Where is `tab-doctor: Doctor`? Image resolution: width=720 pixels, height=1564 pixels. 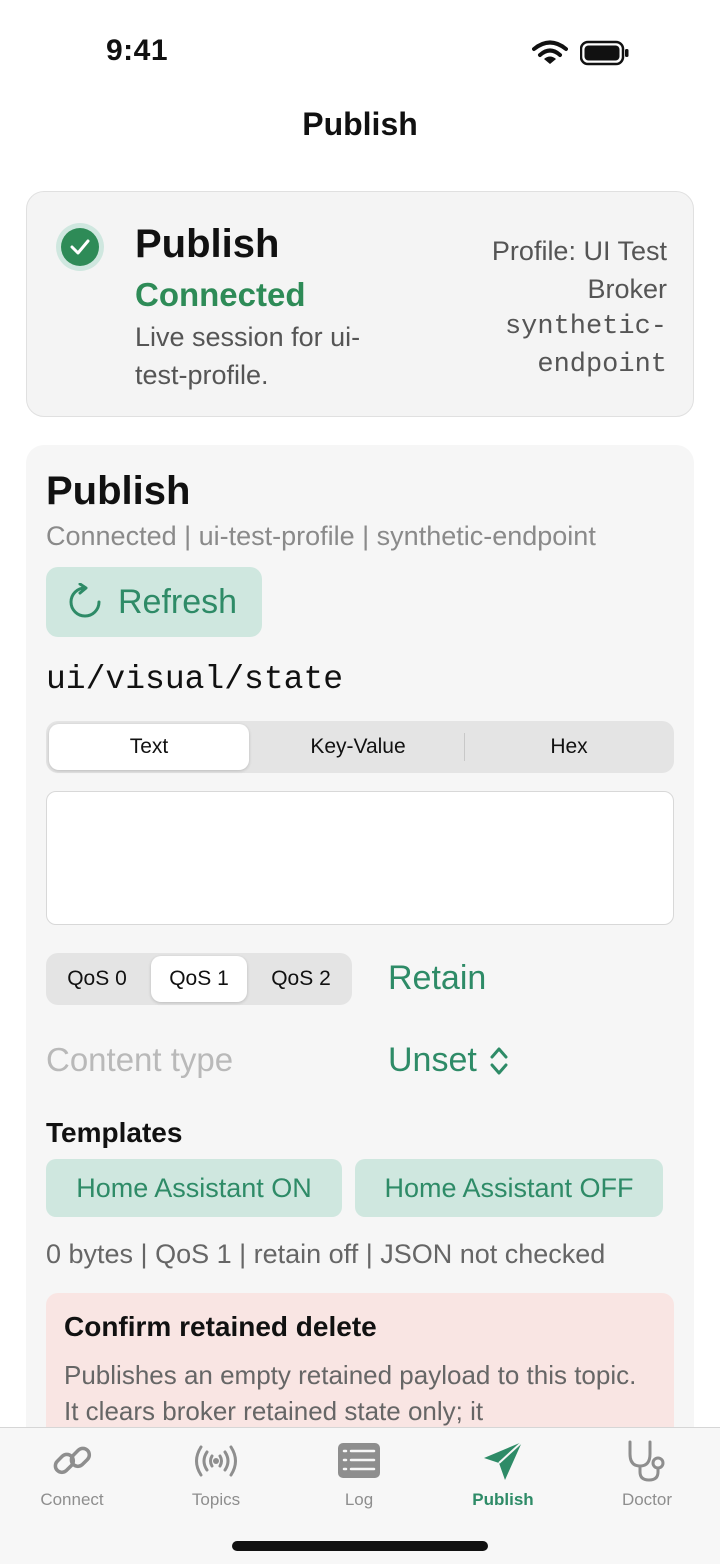 tab-doctor: Doctor is located at coordinates (647, 1478).